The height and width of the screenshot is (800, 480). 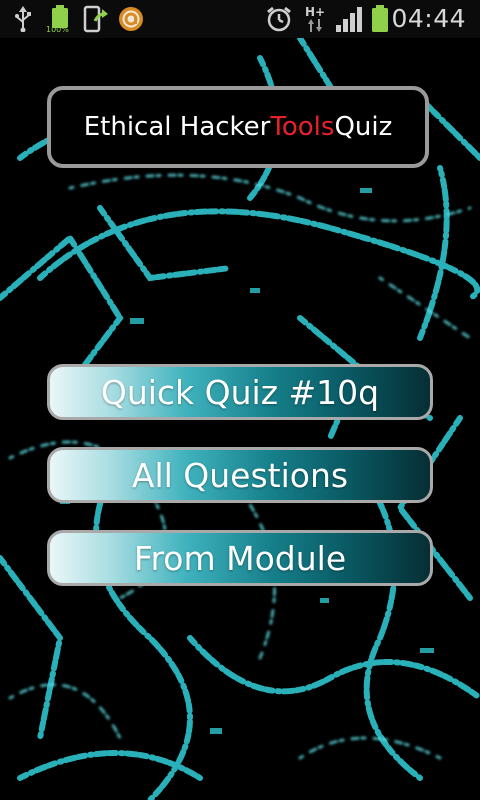 I want to click on clock: 04:44, so click(x=428, y=18).